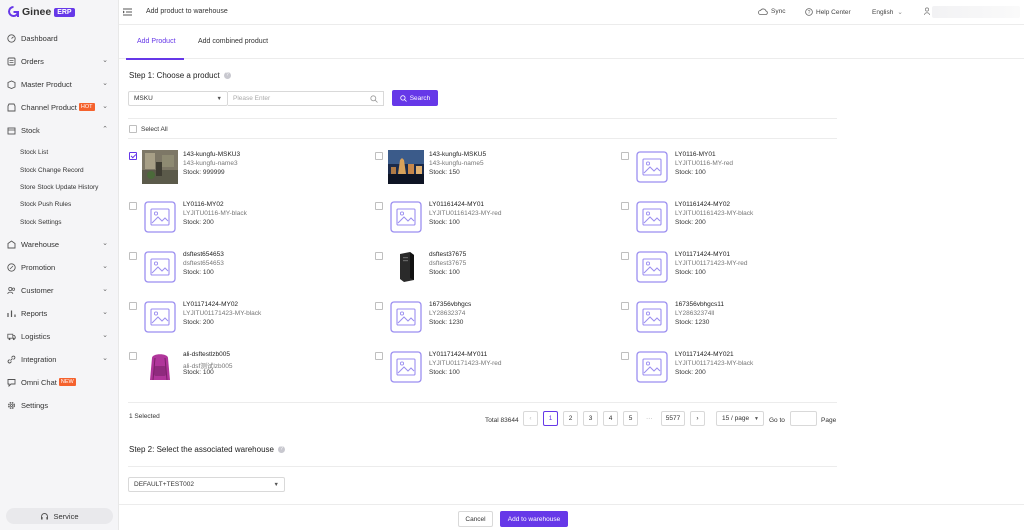  What do you see at coordinates (59, 382) in the screenshot?
I see `sidebar-item-omni-chat: Omni Chat NEW` at bounding box center [59, 382].